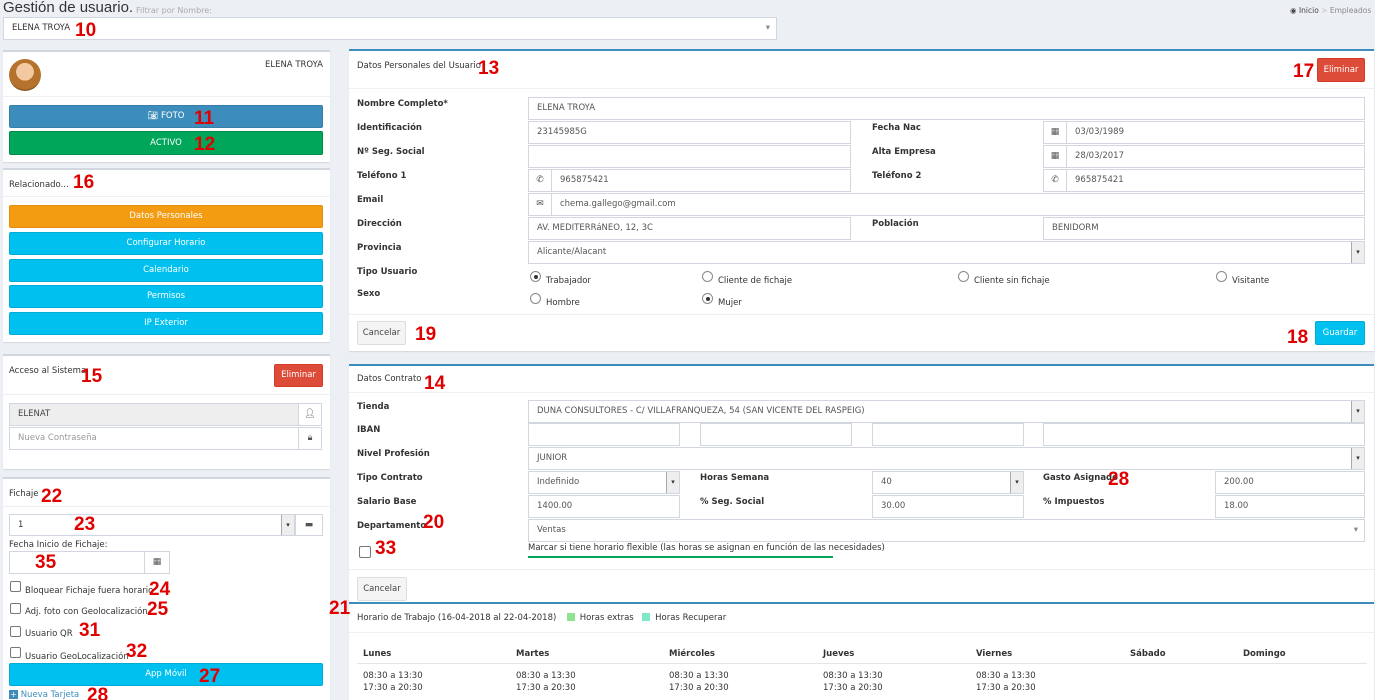  What do you see at coordinates (98, 692) in the screenshot?
I see `annotation-28b: 28` at bounding box center [98, 692].